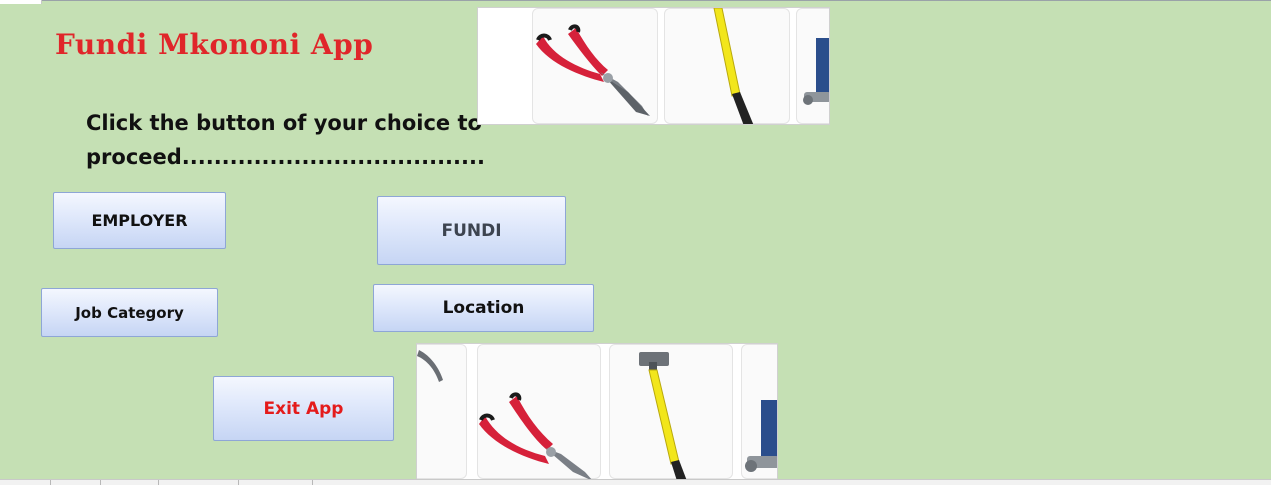  I want to click on fundi-button: FUNDI, so click(471, 230).